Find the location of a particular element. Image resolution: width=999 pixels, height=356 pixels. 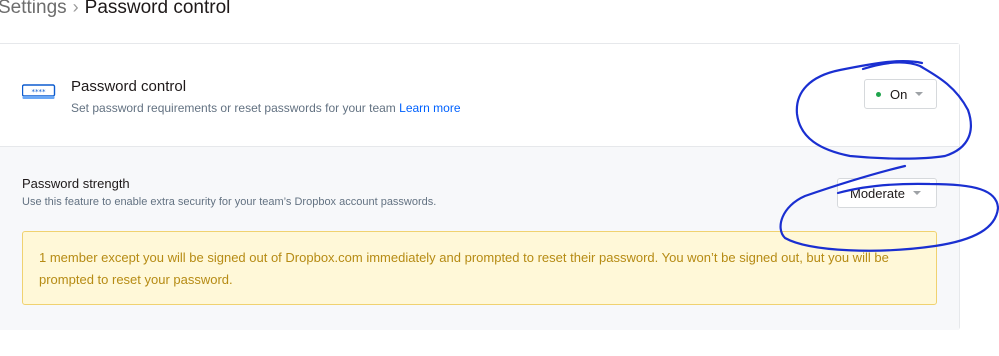

breadcrumb-settings-link: Settings is located at coordinates (33, 9).